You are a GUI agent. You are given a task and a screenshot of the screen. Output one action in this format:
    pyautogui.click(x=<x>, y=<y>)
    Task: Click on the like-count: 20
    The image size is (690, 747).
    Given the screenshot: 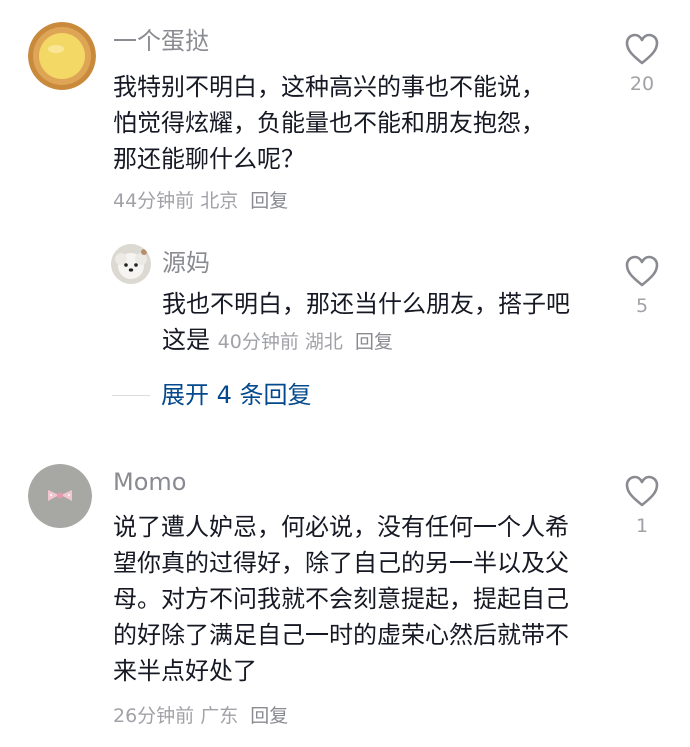 What is the action you would take?
    pyautogui.click(x=642, y=84)
    